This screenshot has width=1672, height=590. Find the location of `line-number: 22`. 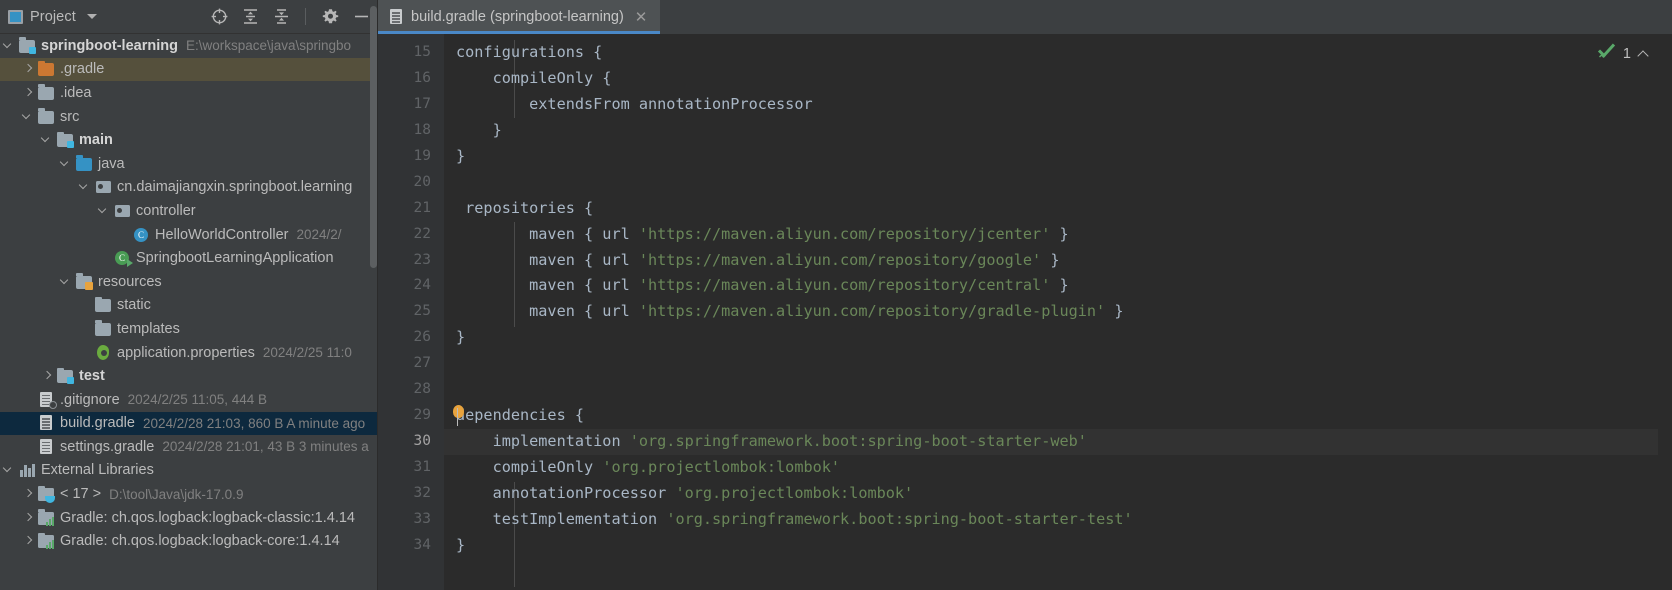

line-number: 22 is located at coordinates (411, 235).